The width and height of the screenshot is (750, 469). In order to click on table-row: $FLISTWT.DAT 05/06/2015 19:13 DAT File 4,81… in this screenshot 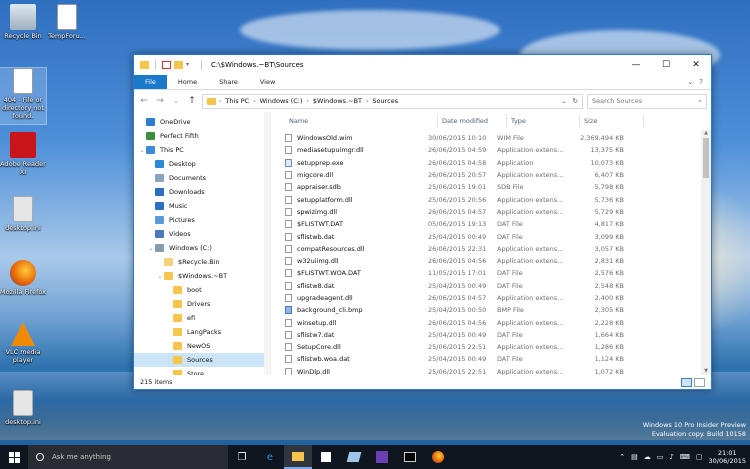, I will do `click(486, 224)`.